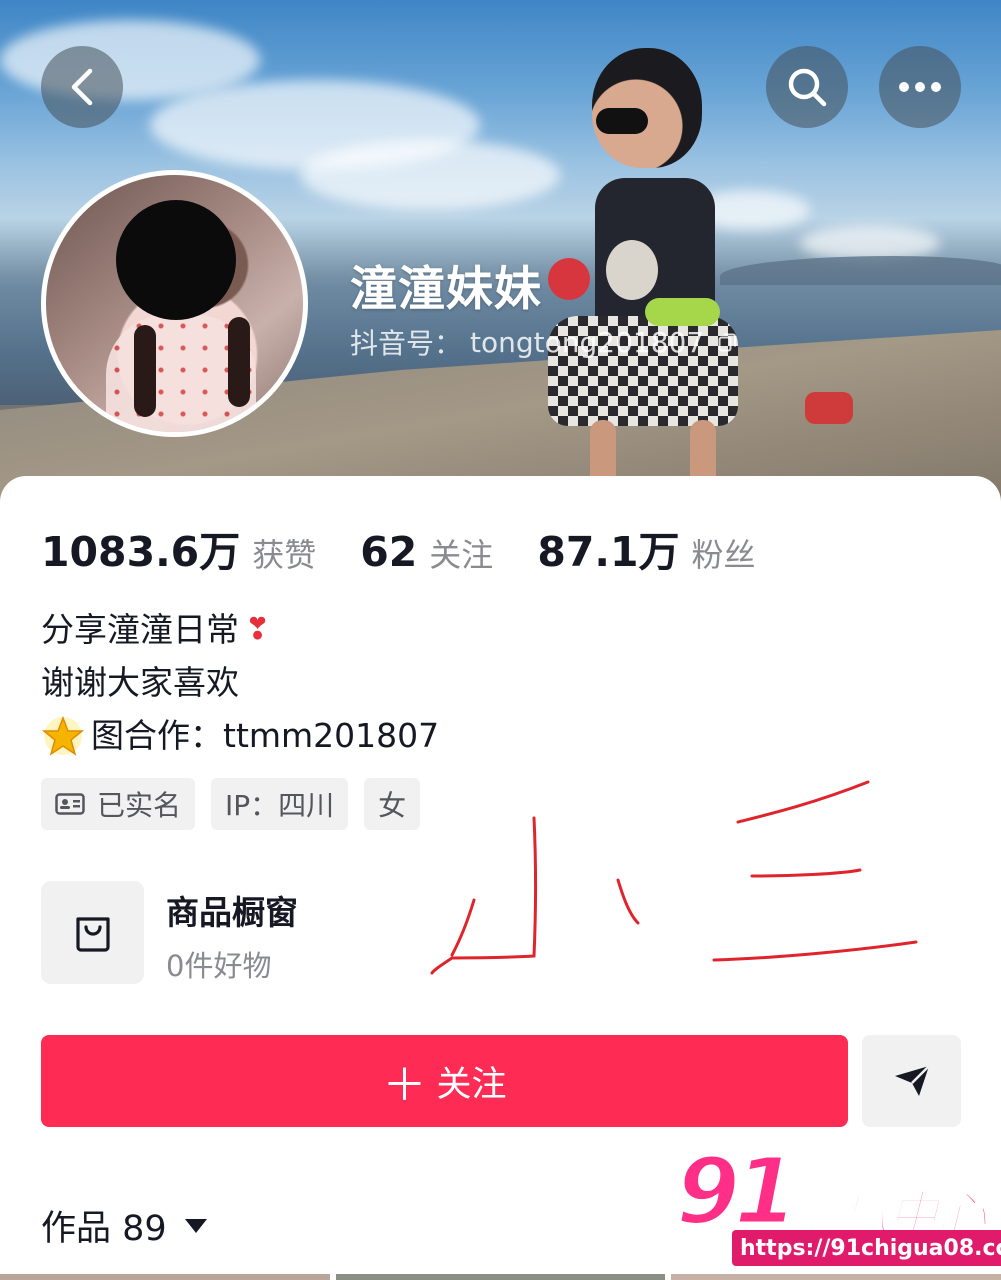 This screenshot has height=1280, width=1001. I want to click on bio-text: 分享潼潼日常, so click(140, 629).